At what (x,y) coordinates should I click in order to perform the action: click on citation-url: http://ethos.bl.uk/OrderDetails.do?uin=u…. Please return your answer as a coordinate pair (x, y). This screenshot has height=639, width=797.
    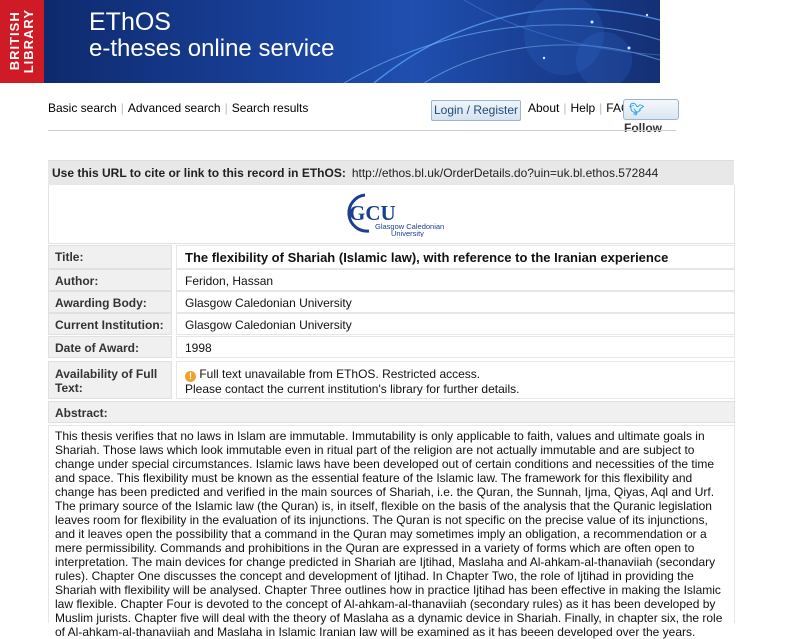
    Looking at the image, I should click on (505, 173).